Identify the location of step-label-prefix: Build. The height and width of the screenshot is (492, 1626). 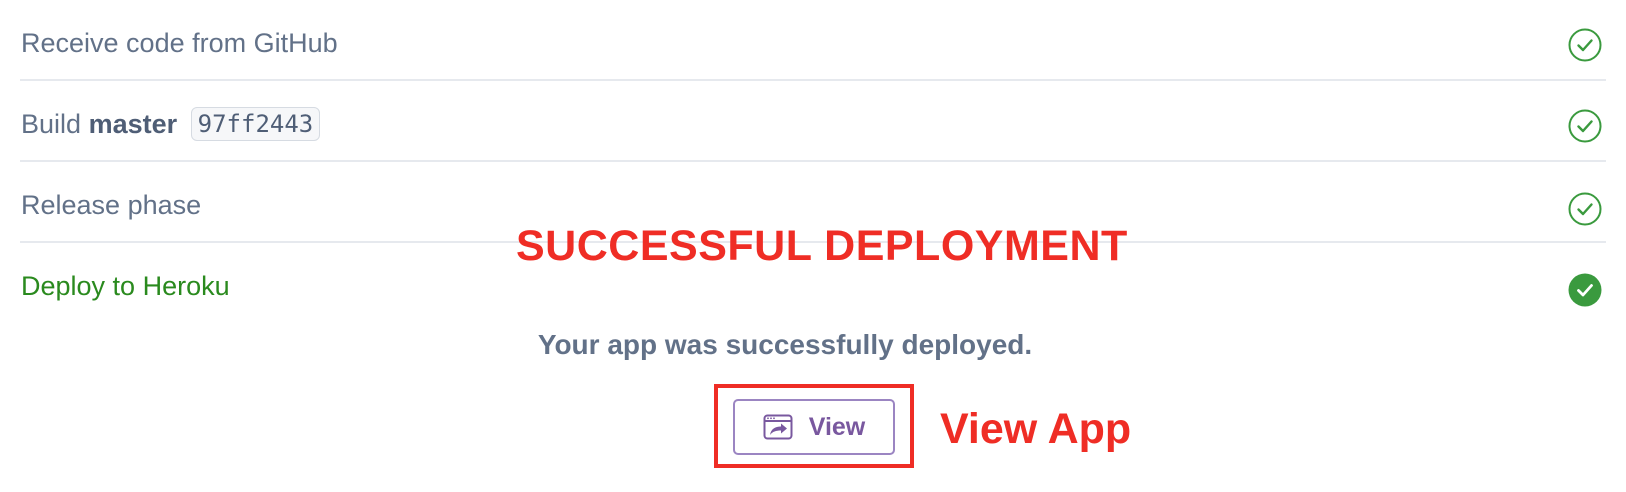
(51, 124).